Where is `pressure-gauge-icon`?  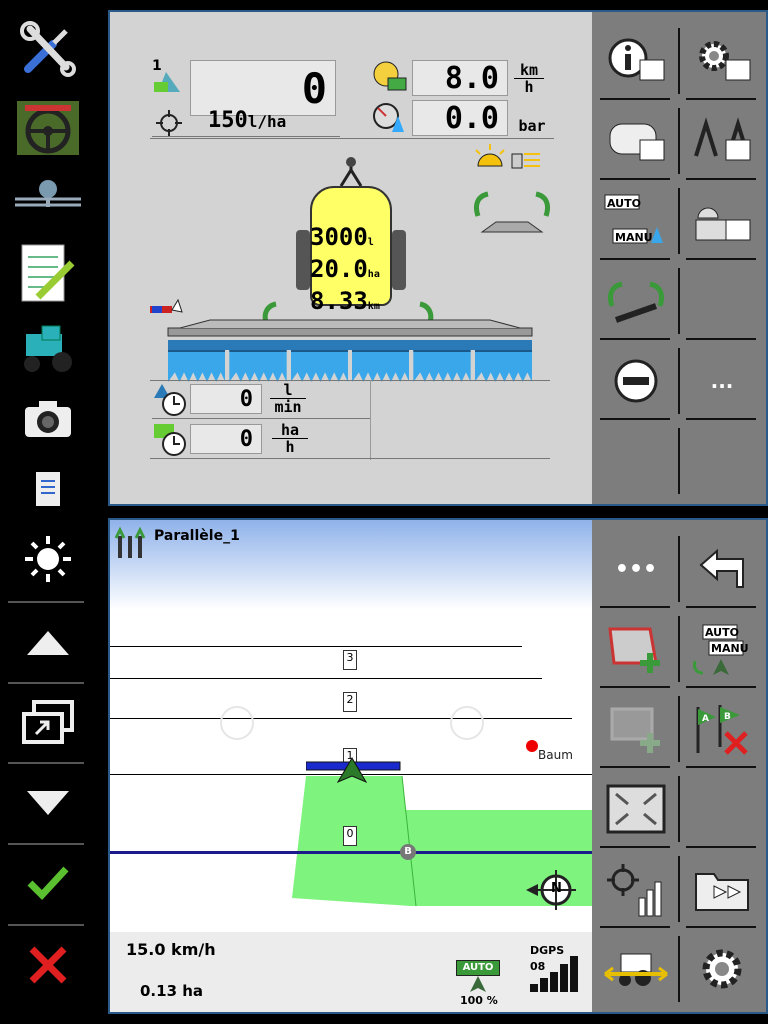 pressure-gauge-icon is located at coordinates (390, 121).